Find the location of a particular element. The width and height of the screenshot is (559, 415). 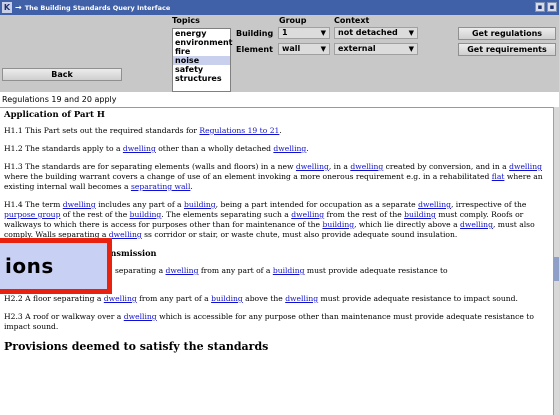

topics-header: Topics is located at coordinates (186, 20).